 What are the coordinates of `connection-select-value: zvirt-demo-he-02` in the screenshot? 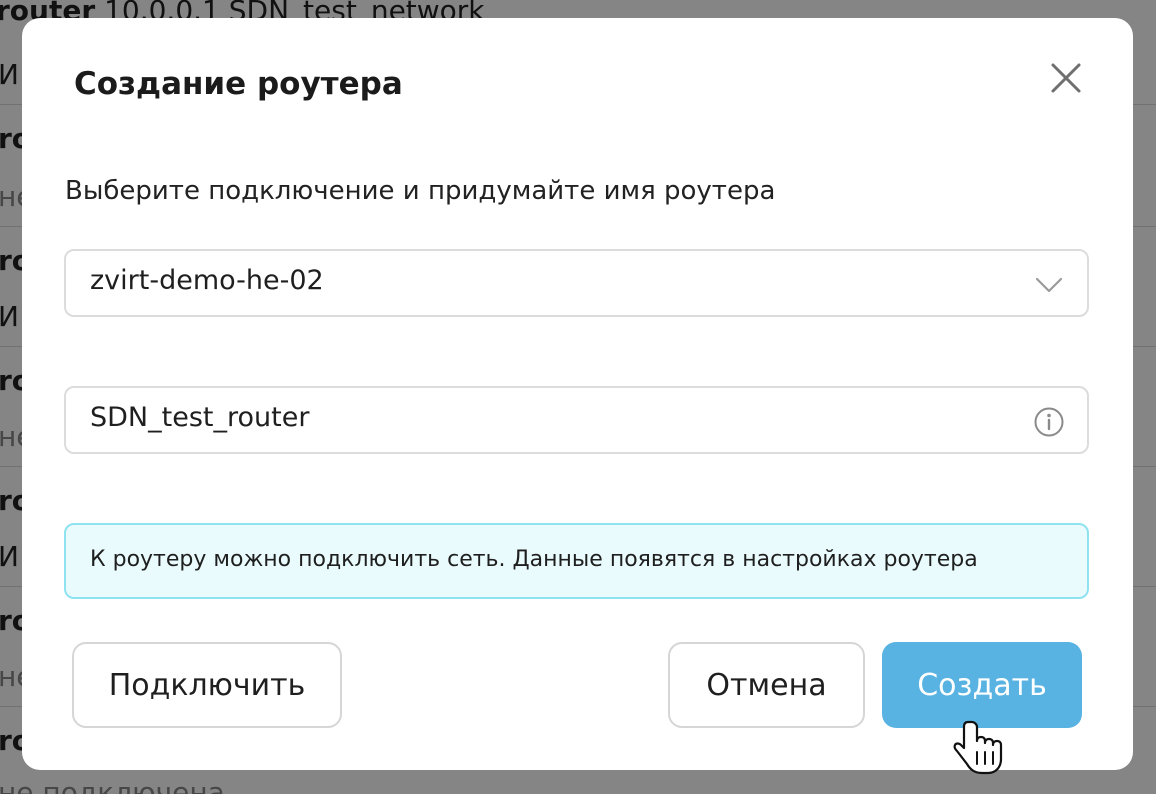 It's located at (207, 280).